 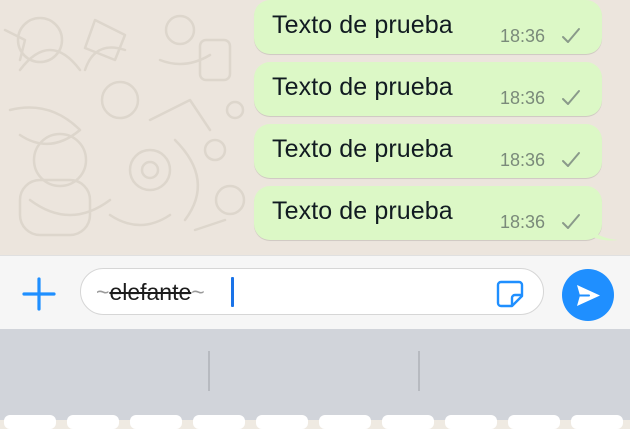 I want to click on send-button, so click(x=588, y=295).